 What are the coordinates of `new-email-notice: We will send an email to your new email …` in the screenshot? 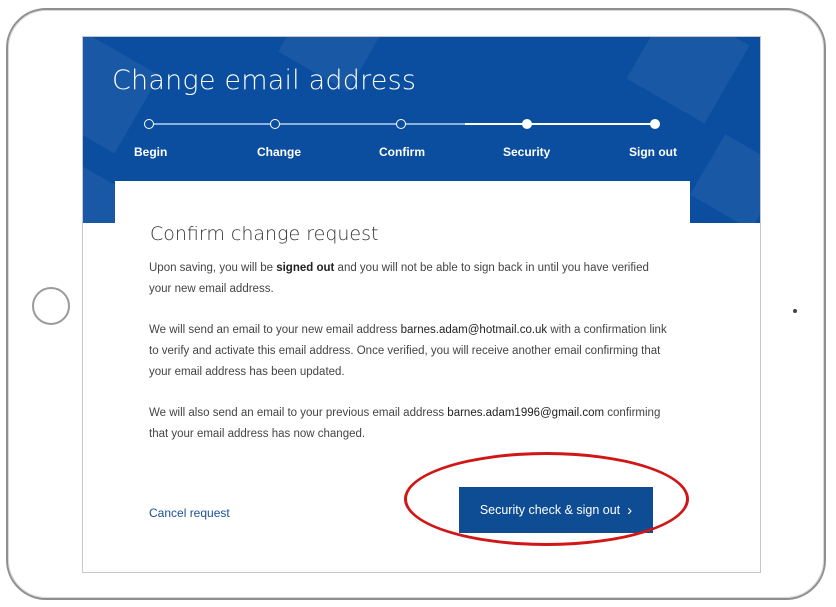 It's located at (409, 351).